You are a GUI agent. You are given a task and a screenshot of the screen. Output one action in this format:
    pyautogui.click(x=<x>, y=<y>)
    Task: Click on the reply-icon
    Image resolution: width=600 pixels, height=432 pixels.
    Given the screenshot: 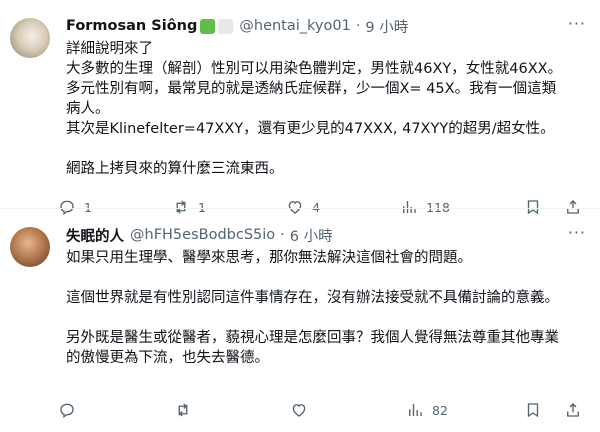 What is the action you would take?
    pyautogui.click(x=67, y=411)
    